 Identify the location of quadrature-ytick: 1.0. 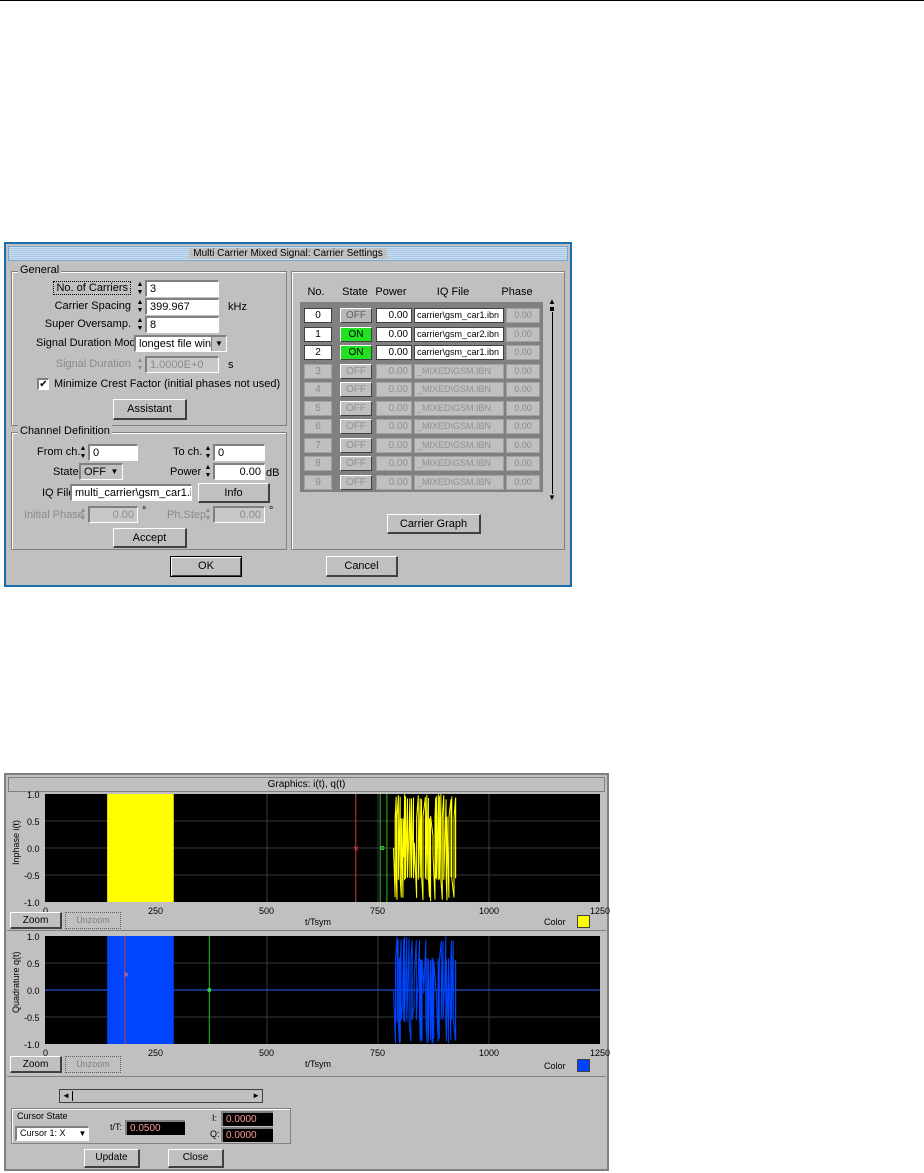
(33, 937).